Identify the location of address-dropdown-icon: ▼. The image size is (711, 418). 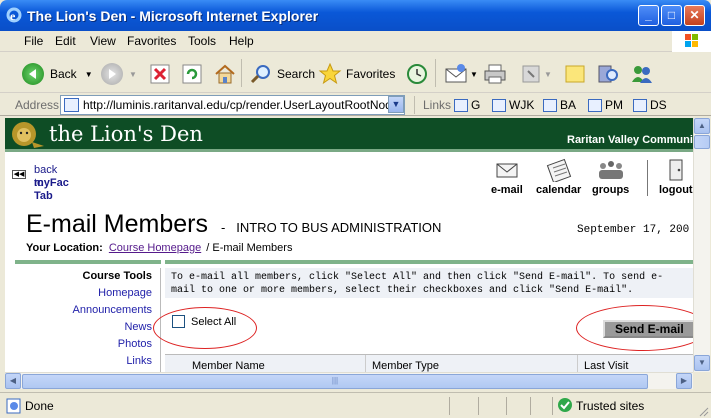
(396, 104).